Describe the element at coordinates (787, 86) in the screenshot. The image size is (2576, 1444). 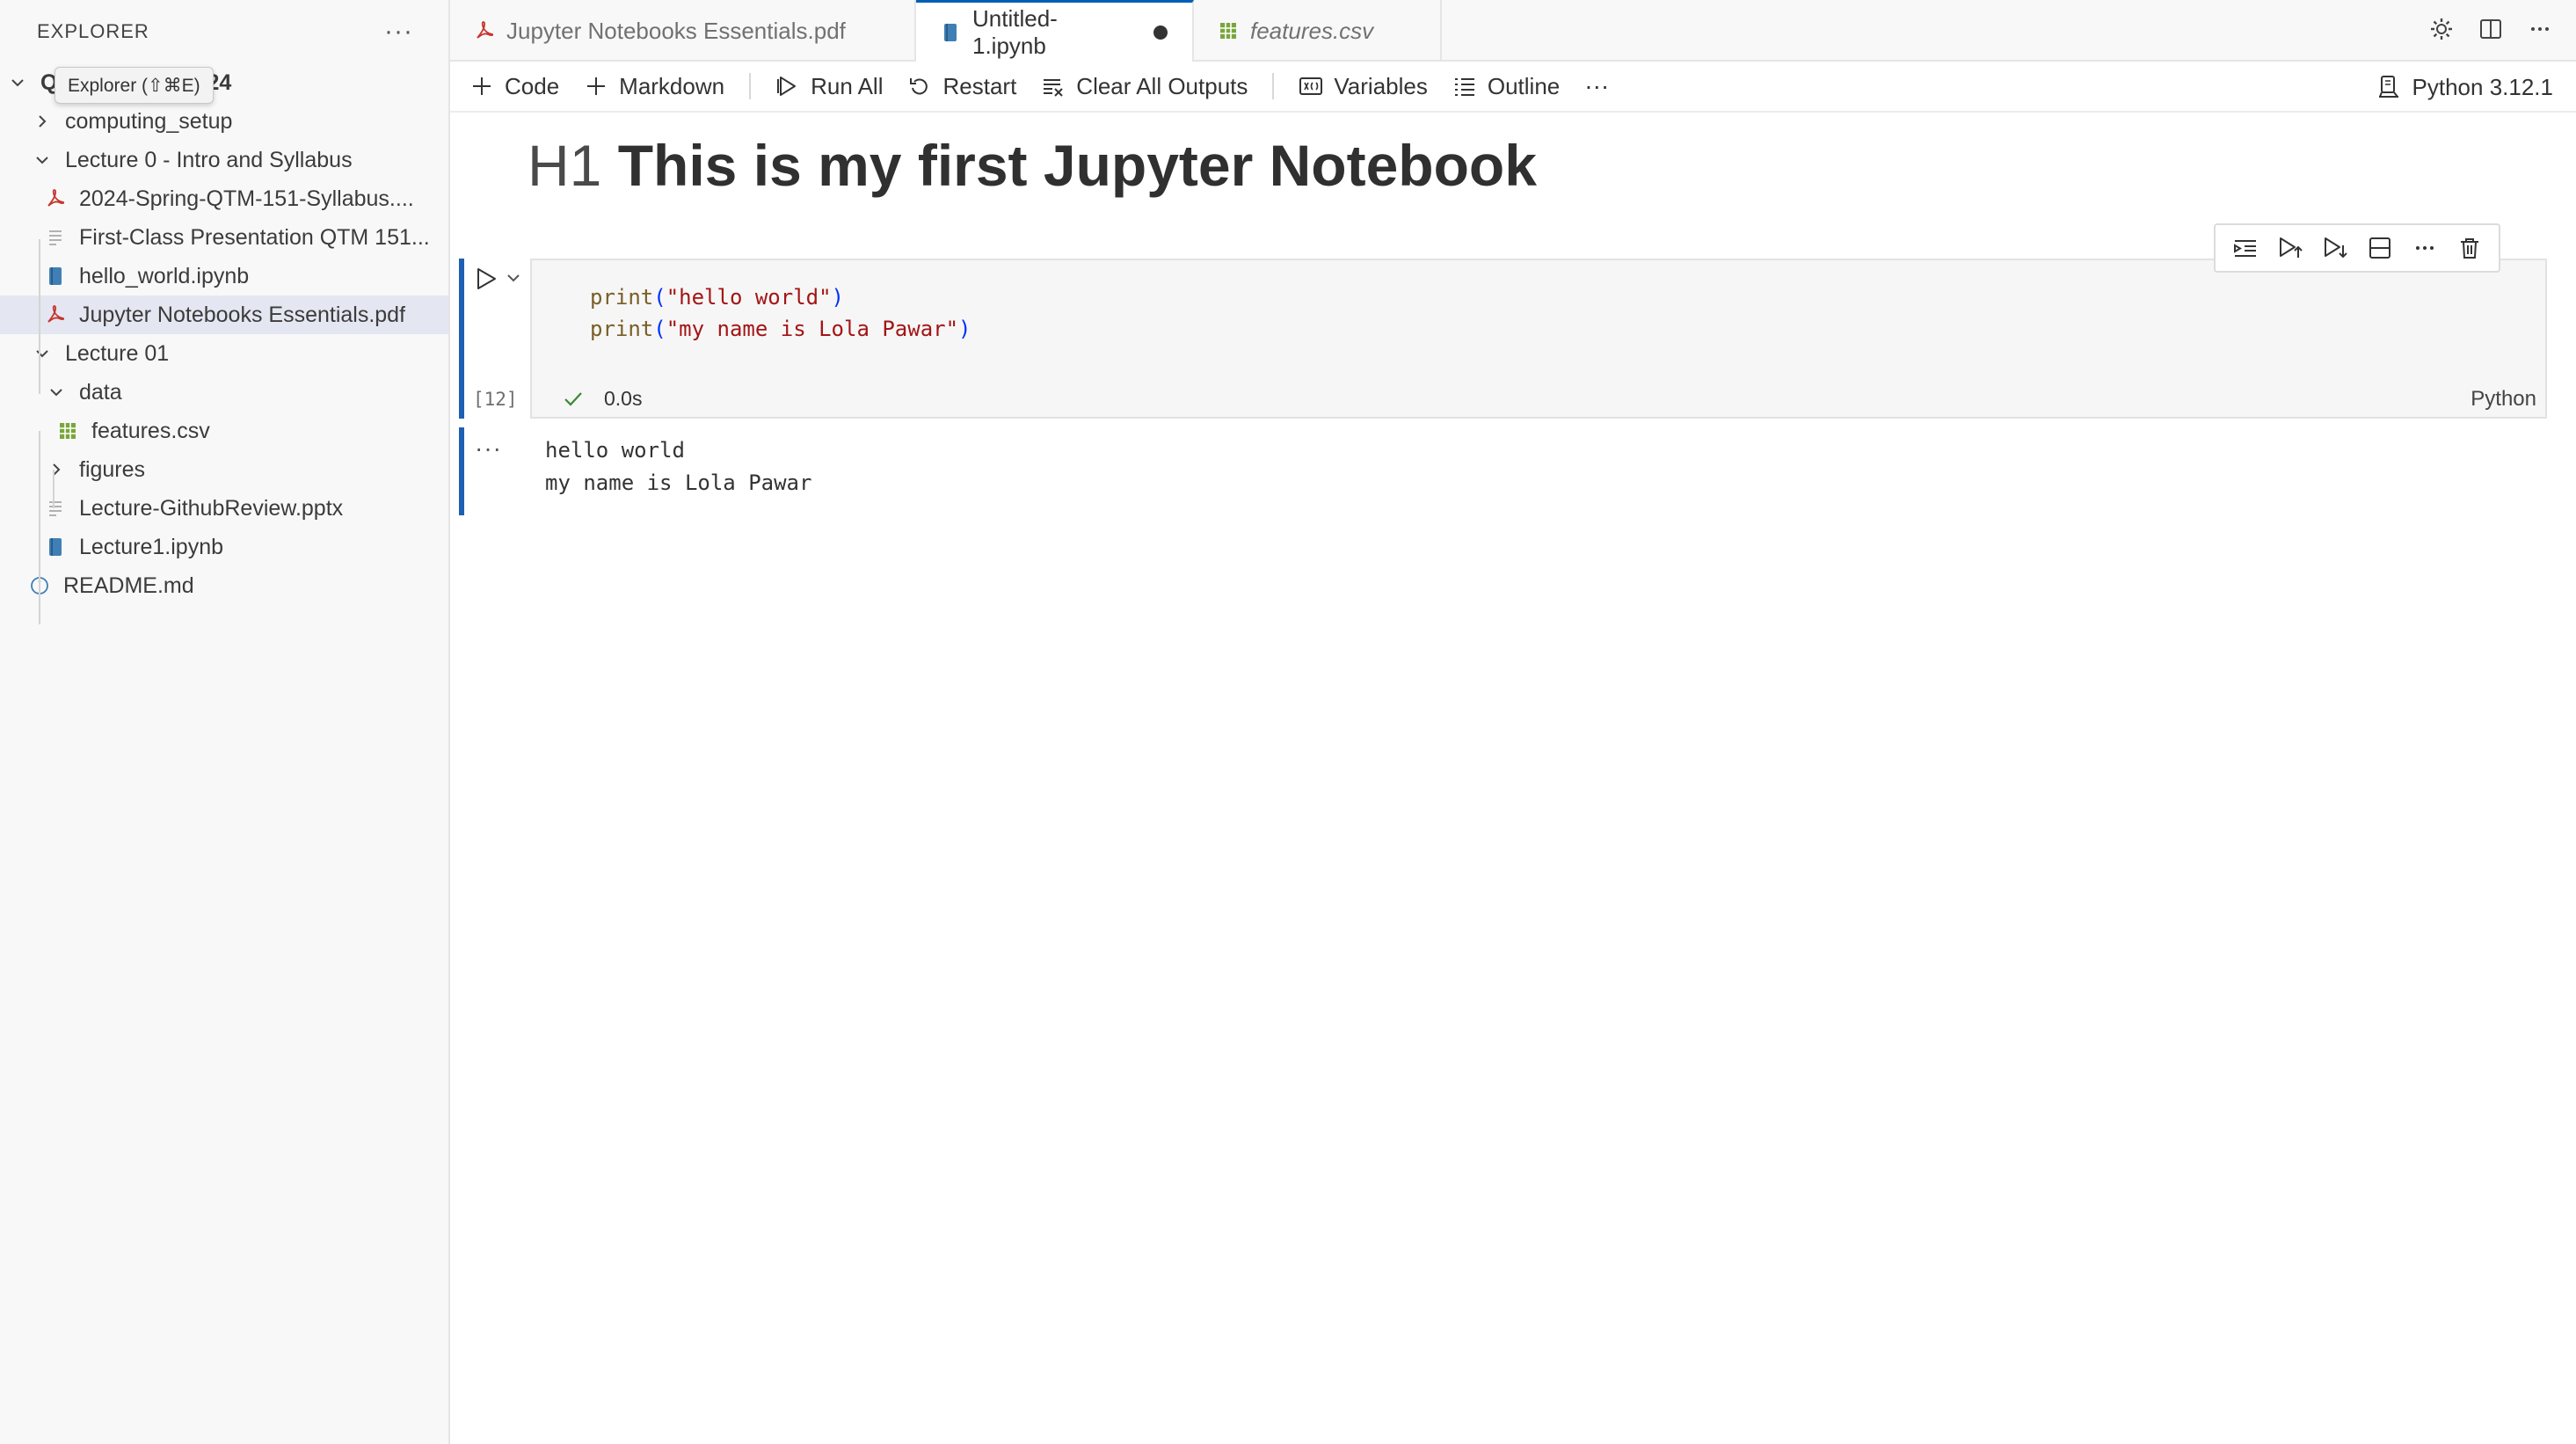
I see `run-all-icon` at that location.